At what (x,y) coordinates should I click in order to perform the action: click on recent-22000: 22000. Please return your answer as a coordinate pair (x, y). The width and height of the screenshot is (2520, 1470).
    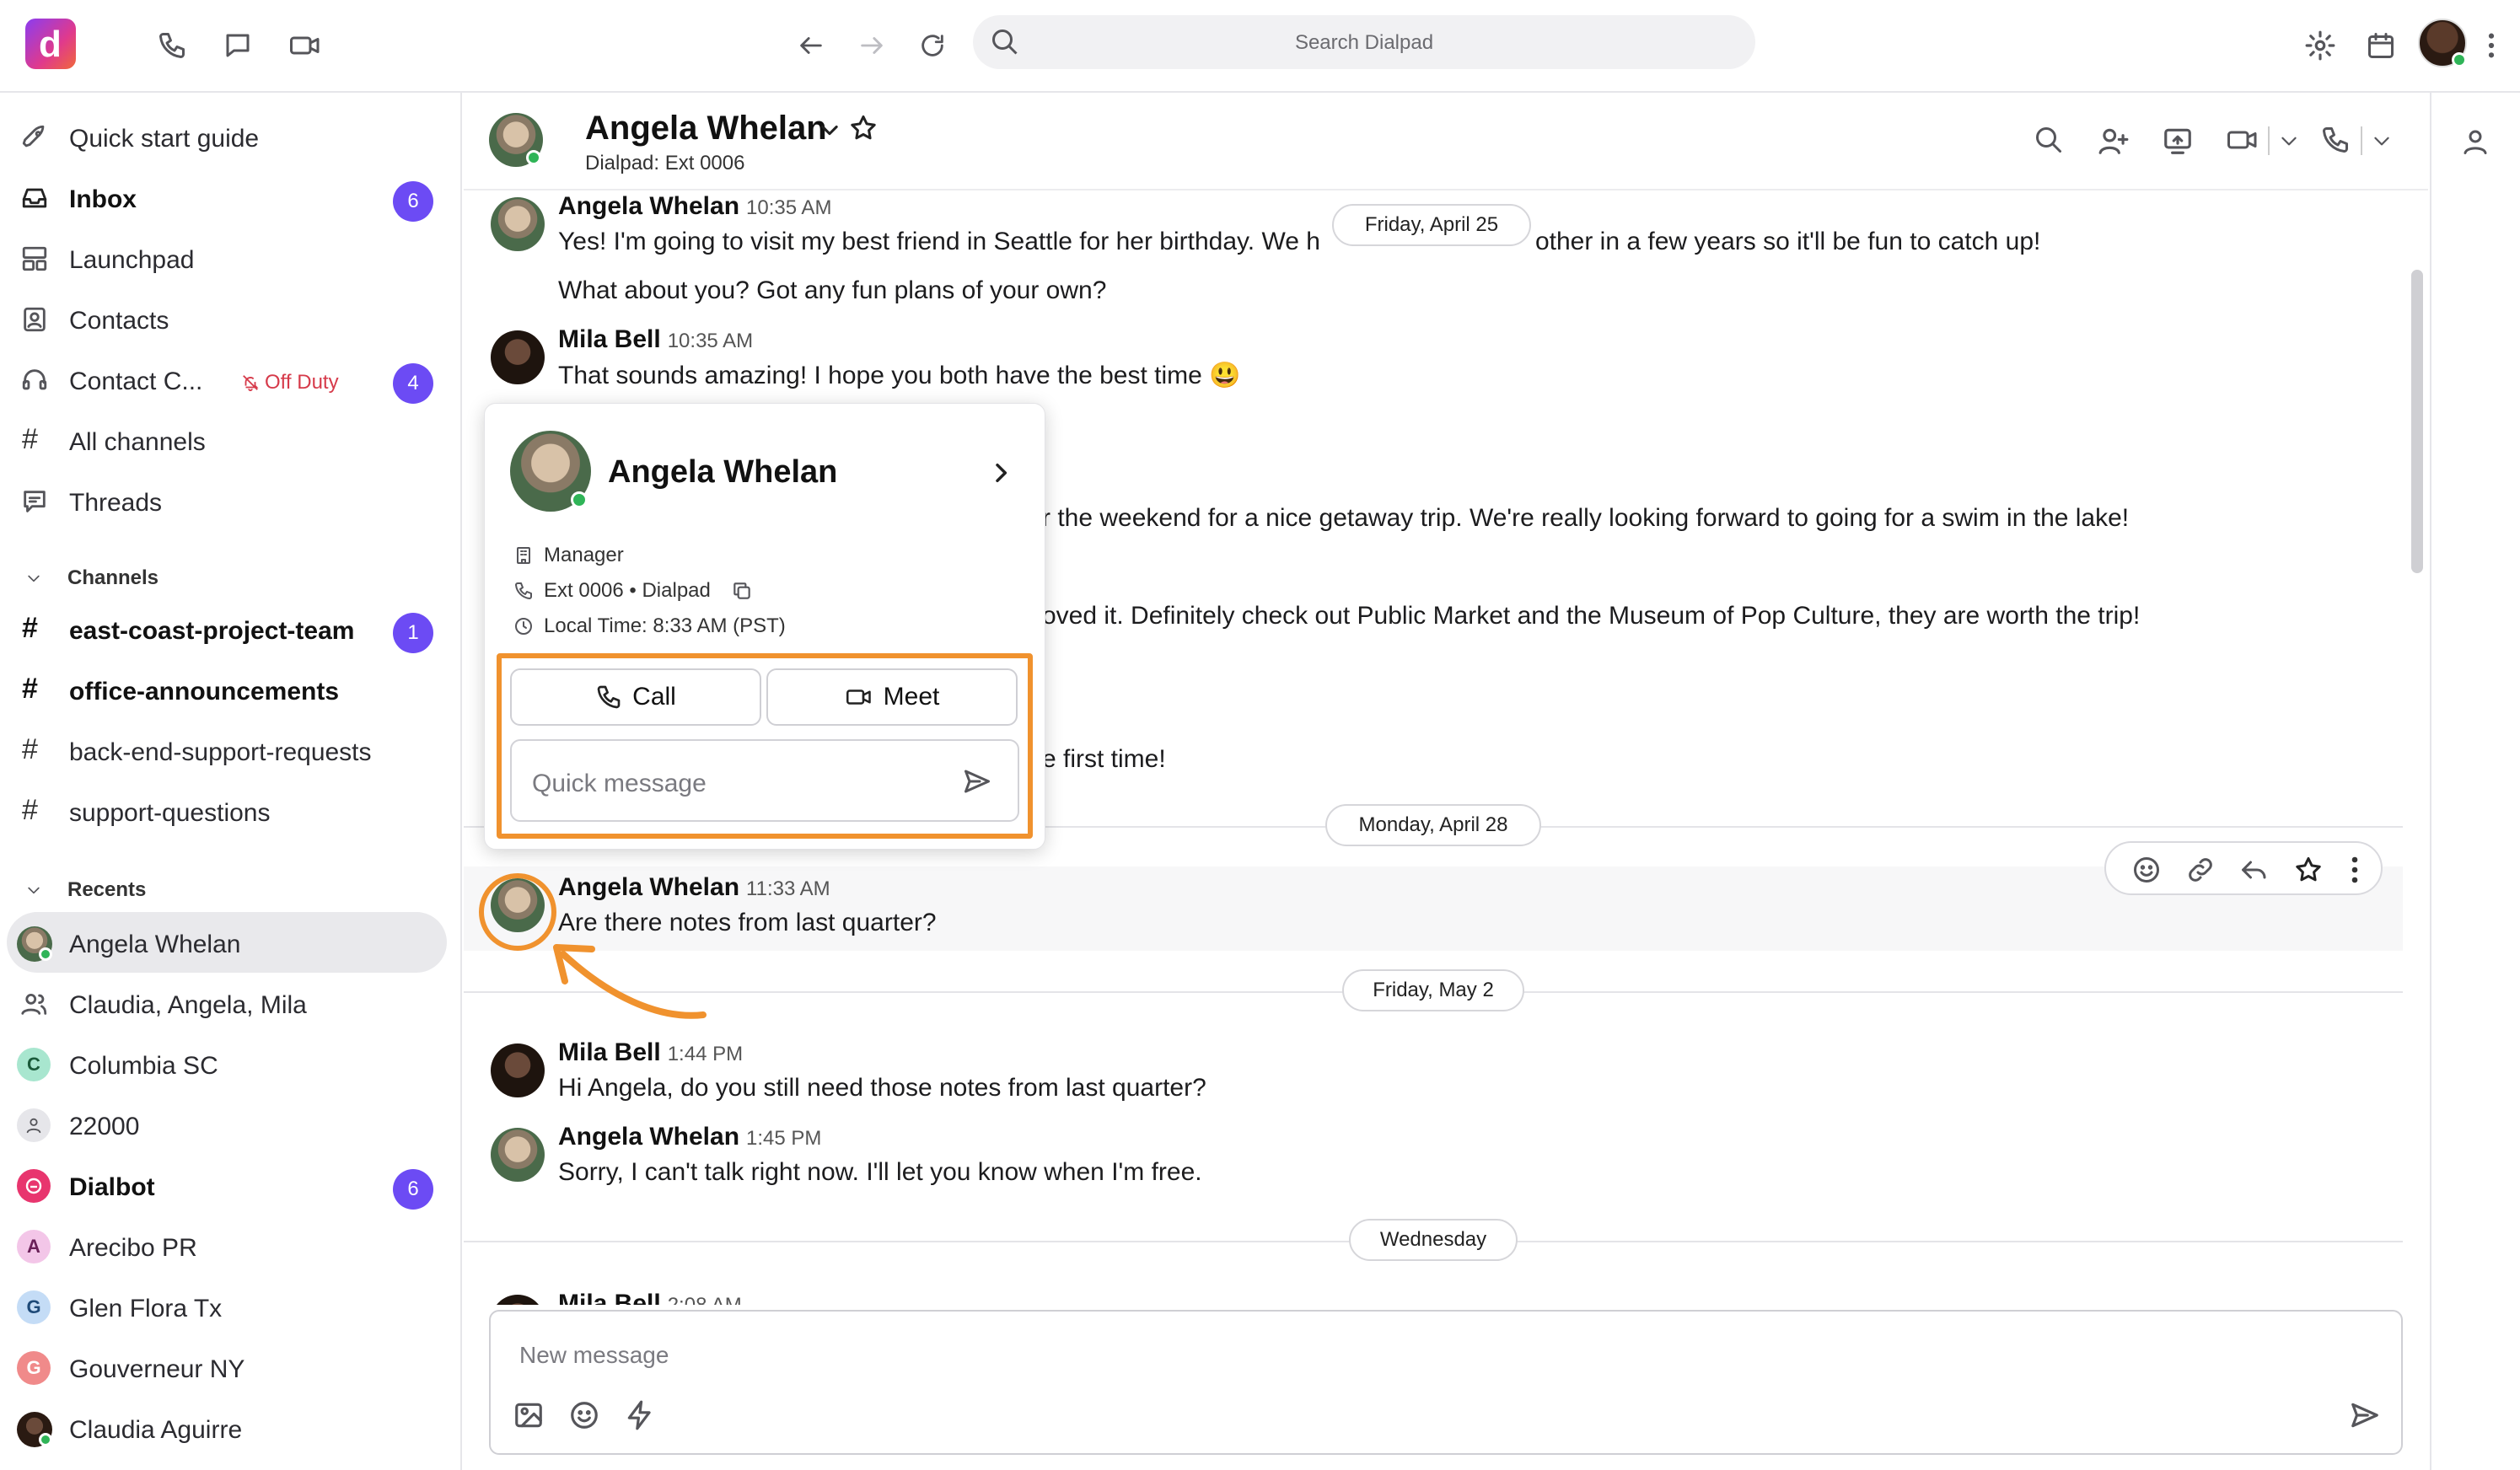
    Looking at the image, I should click on (231, 1124).